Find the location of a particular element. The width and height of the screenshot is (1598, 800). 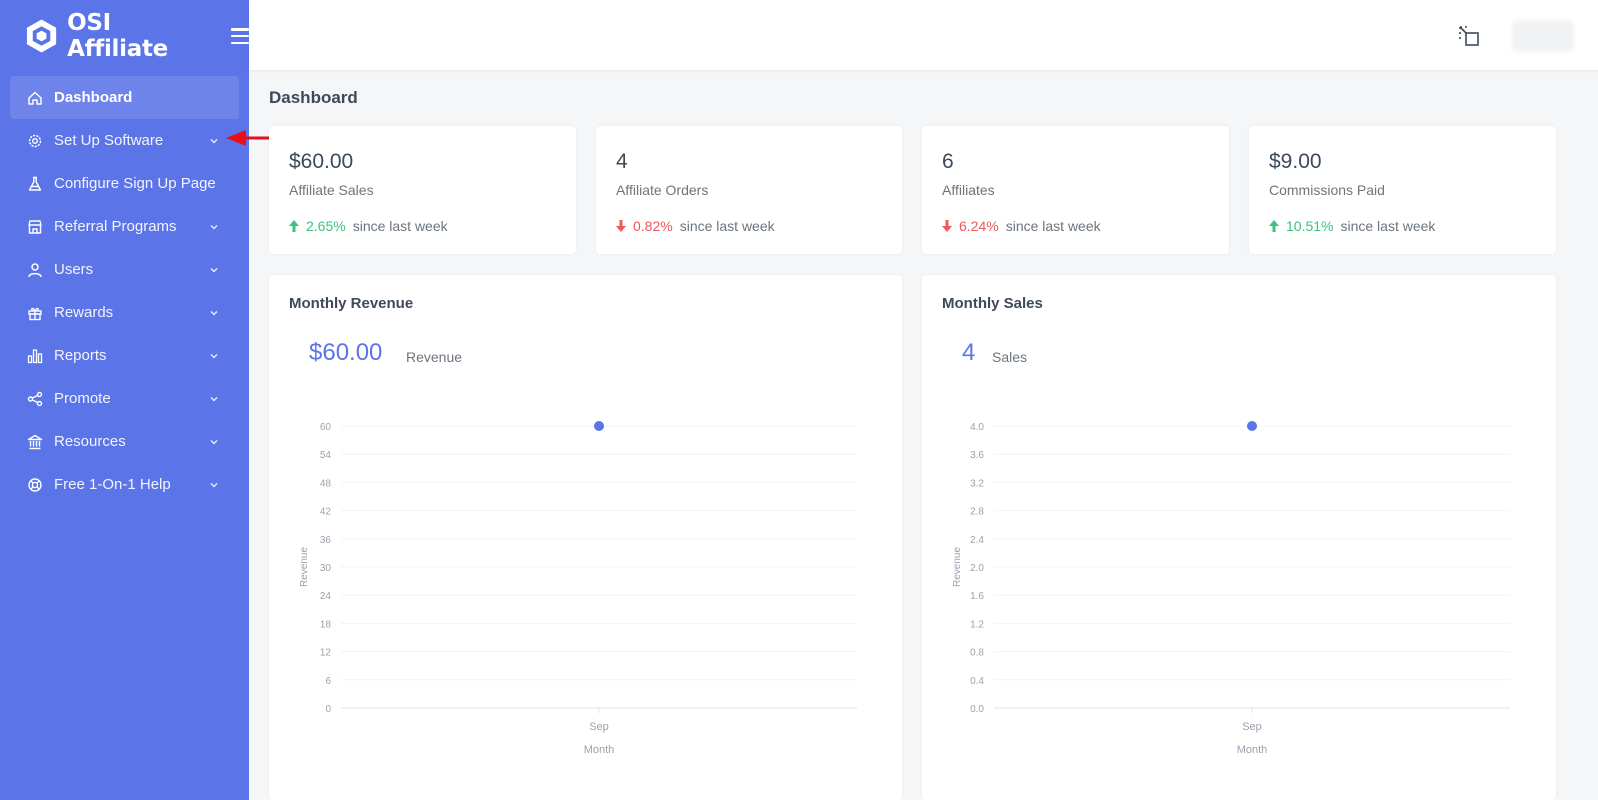

stat-label: Affiliates is located at coordinates (968, 190).